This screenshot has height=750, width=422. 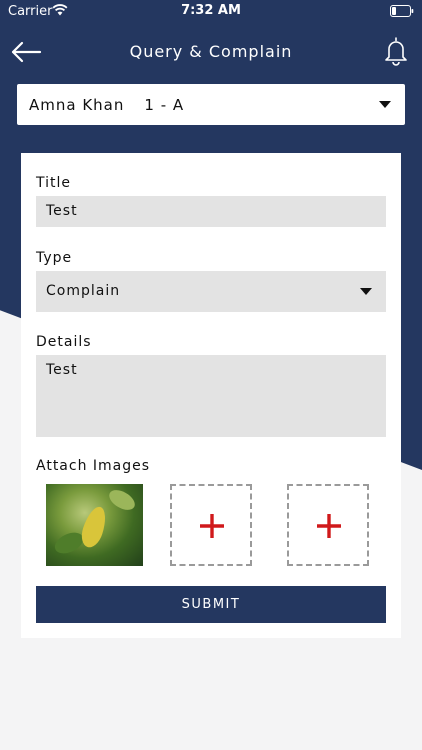 What do you see at coordinates (54, 258) in the screenshot?
I see `type-label: Type` at bounding box center [54, 258].